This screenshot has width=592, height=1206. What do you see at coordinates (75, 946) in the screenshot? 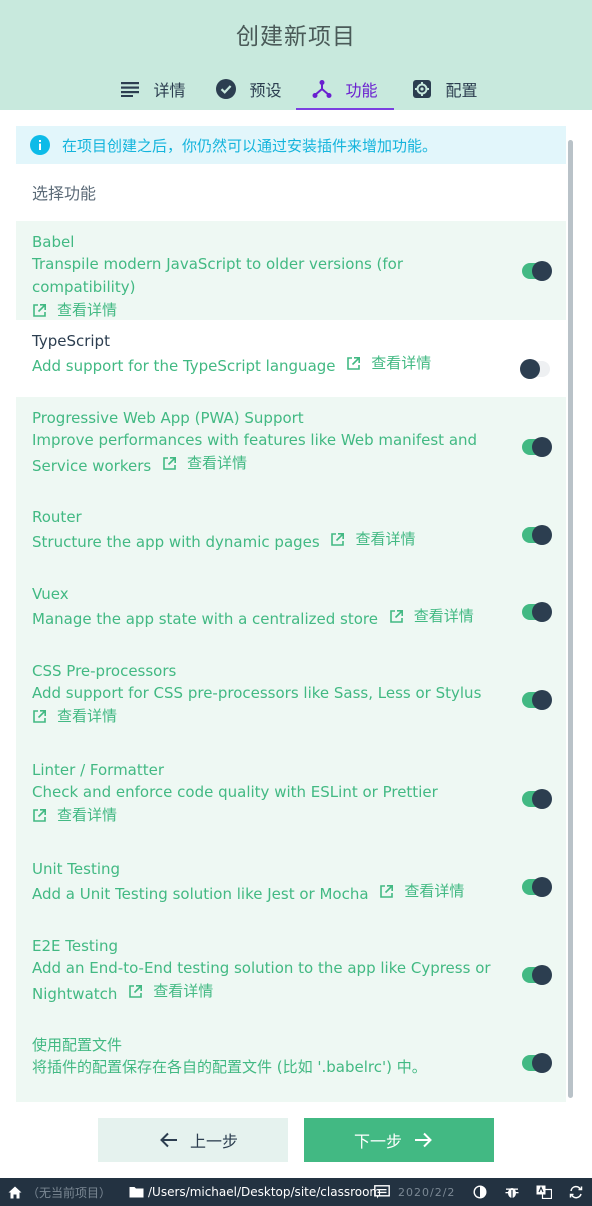
I see `feature-name: E2E Testing` at bounding box center [75, 946].